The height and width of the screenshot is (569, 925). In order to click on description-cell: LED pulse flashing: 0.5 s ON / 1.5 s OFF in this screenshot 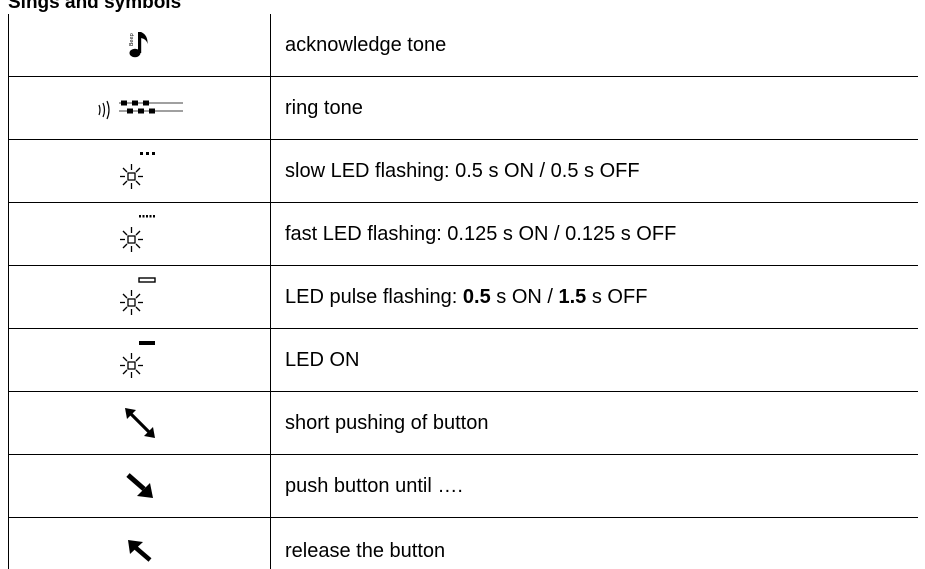, I will do `click(594, 297)`.